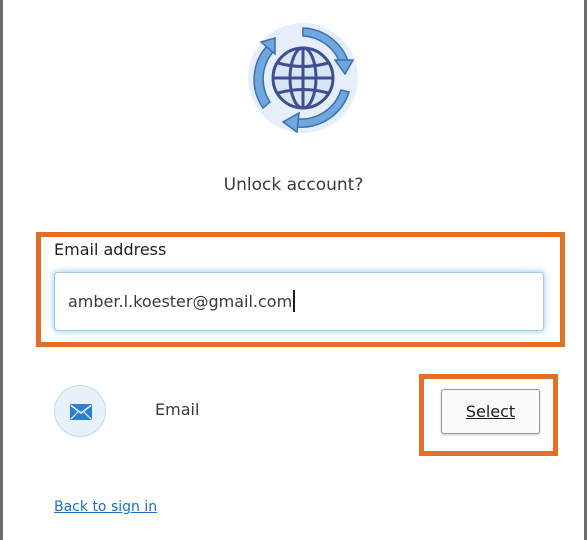 The width and height of the screenshot is (587, 540). What do you see at coordinates (299, 301) in the screenshot?
I see `email-field: amber.l.koester@gmail.com` at bounding box center [299, 301].